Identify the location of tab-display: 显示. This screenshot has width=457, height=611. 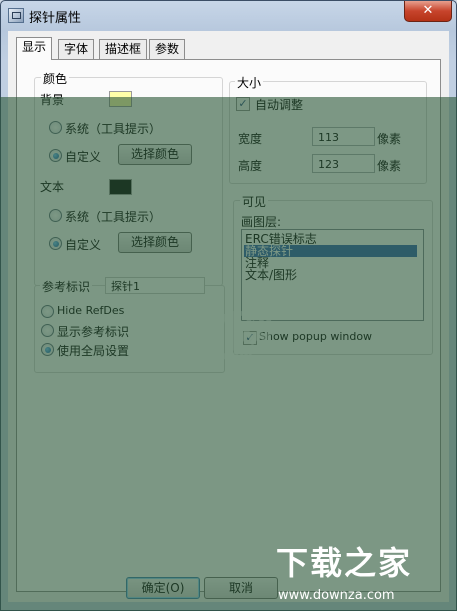
(34, 48).